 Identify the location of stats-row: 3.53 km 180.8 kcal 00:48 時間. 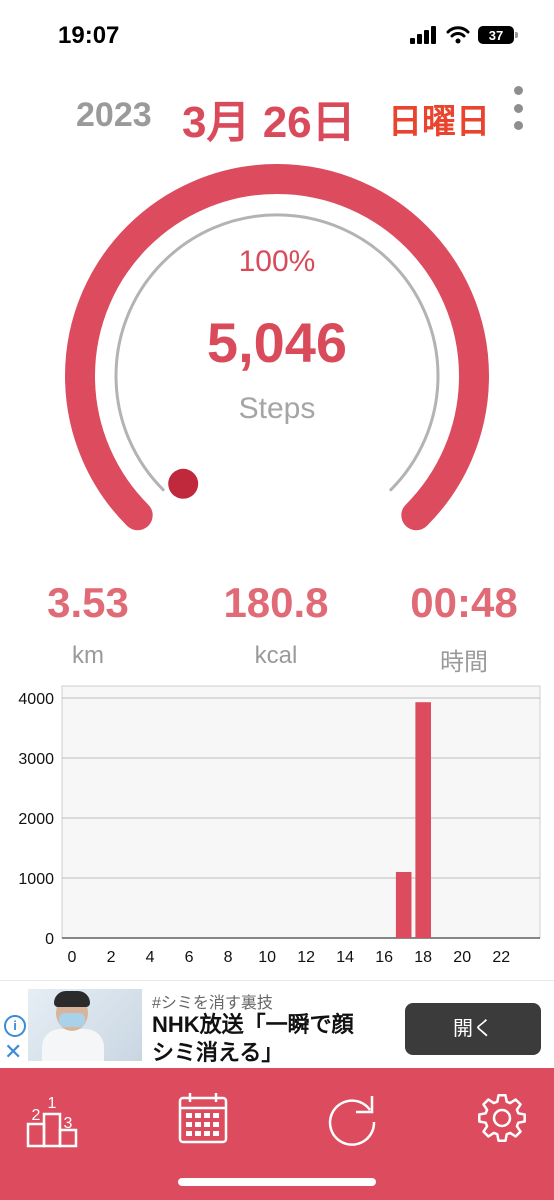
(277, 628).